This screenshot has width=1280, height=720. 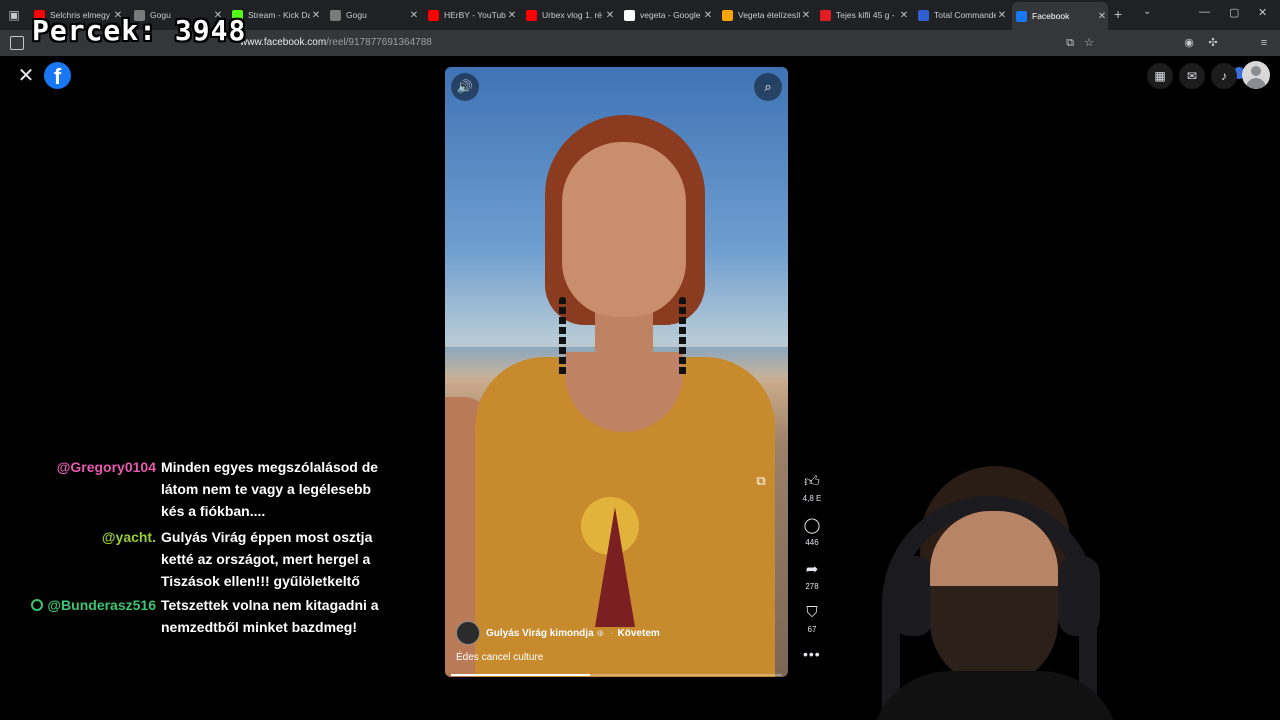 I want to click on tab-title: Total Commande, so click(x=965, y=15).